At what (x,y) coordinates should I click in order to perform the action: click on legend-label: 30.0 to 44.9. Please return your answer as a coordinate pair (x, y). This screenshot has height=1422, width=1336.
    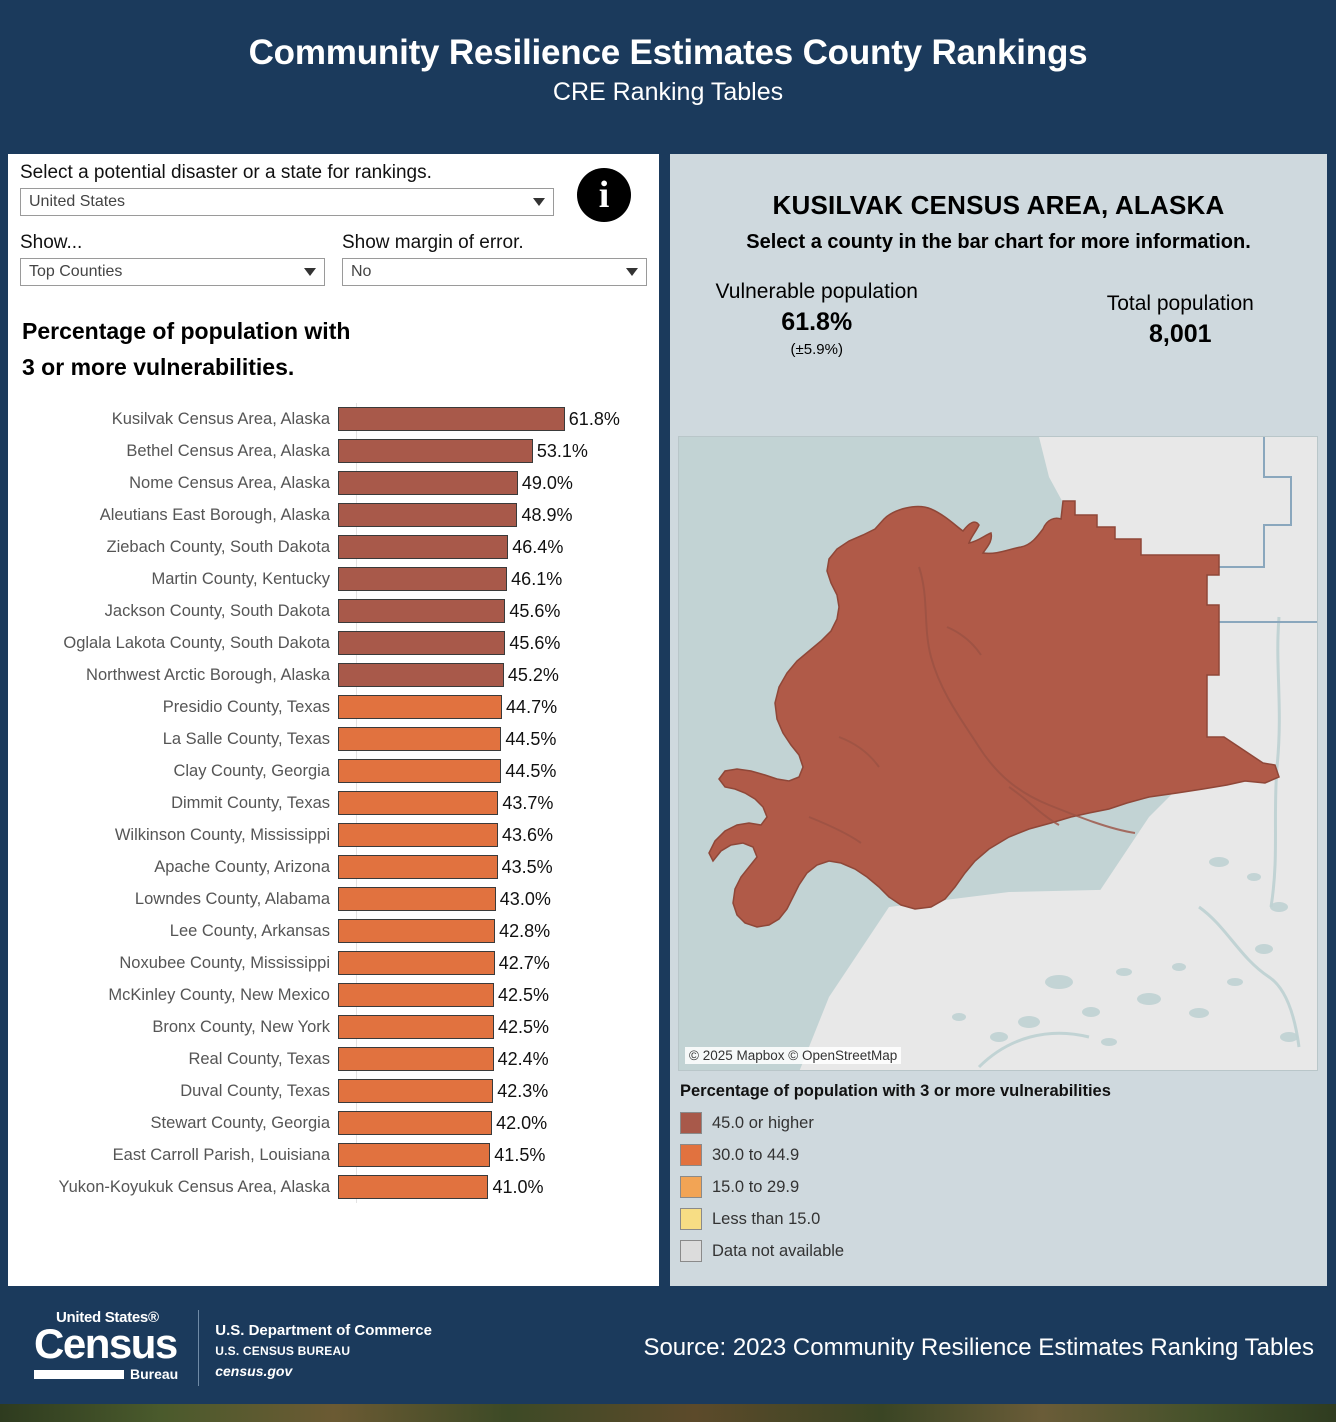
    Looking at the image, I should click on (756, 1154).